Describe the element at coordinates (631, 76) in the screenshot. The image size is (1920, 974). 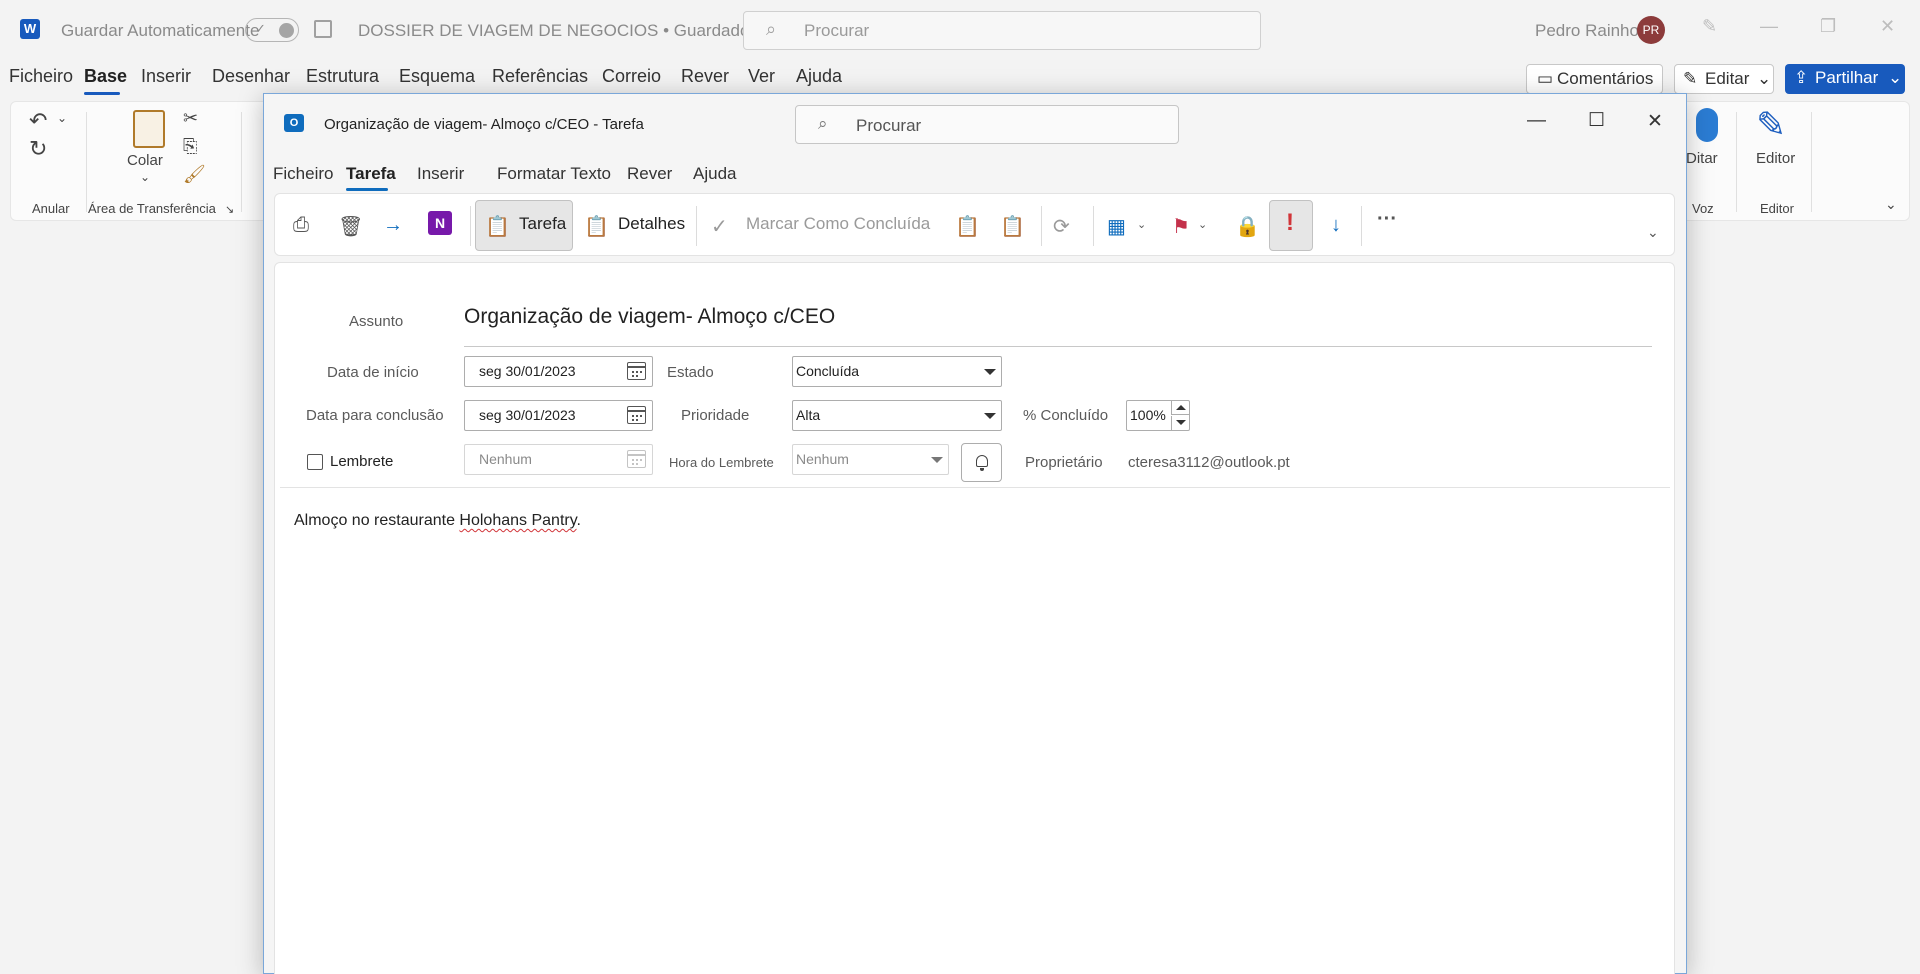
I see `word-menu-correio: Correio` at that location.